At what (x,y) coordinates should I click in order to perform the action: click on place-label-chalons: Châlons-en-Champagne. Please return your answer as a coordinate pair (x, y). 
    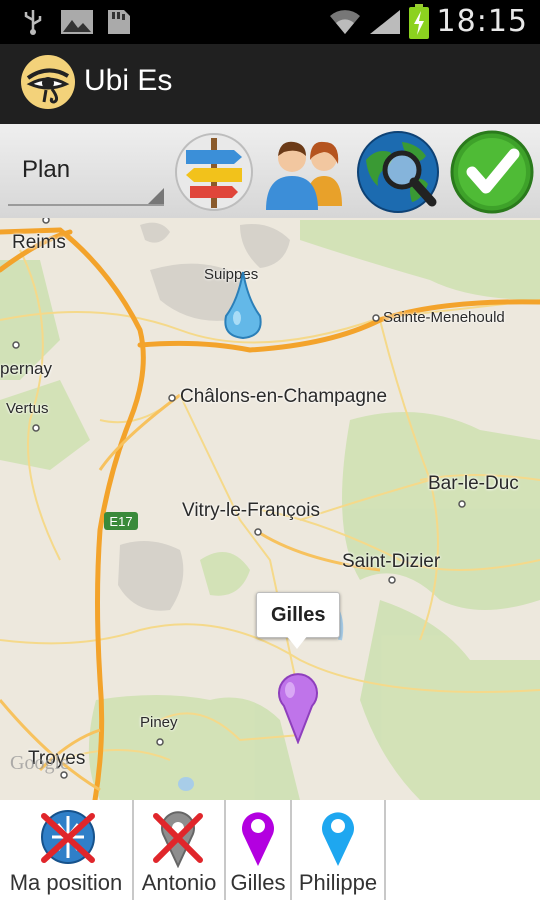
    Looking at the image, I should click on (284, 396).